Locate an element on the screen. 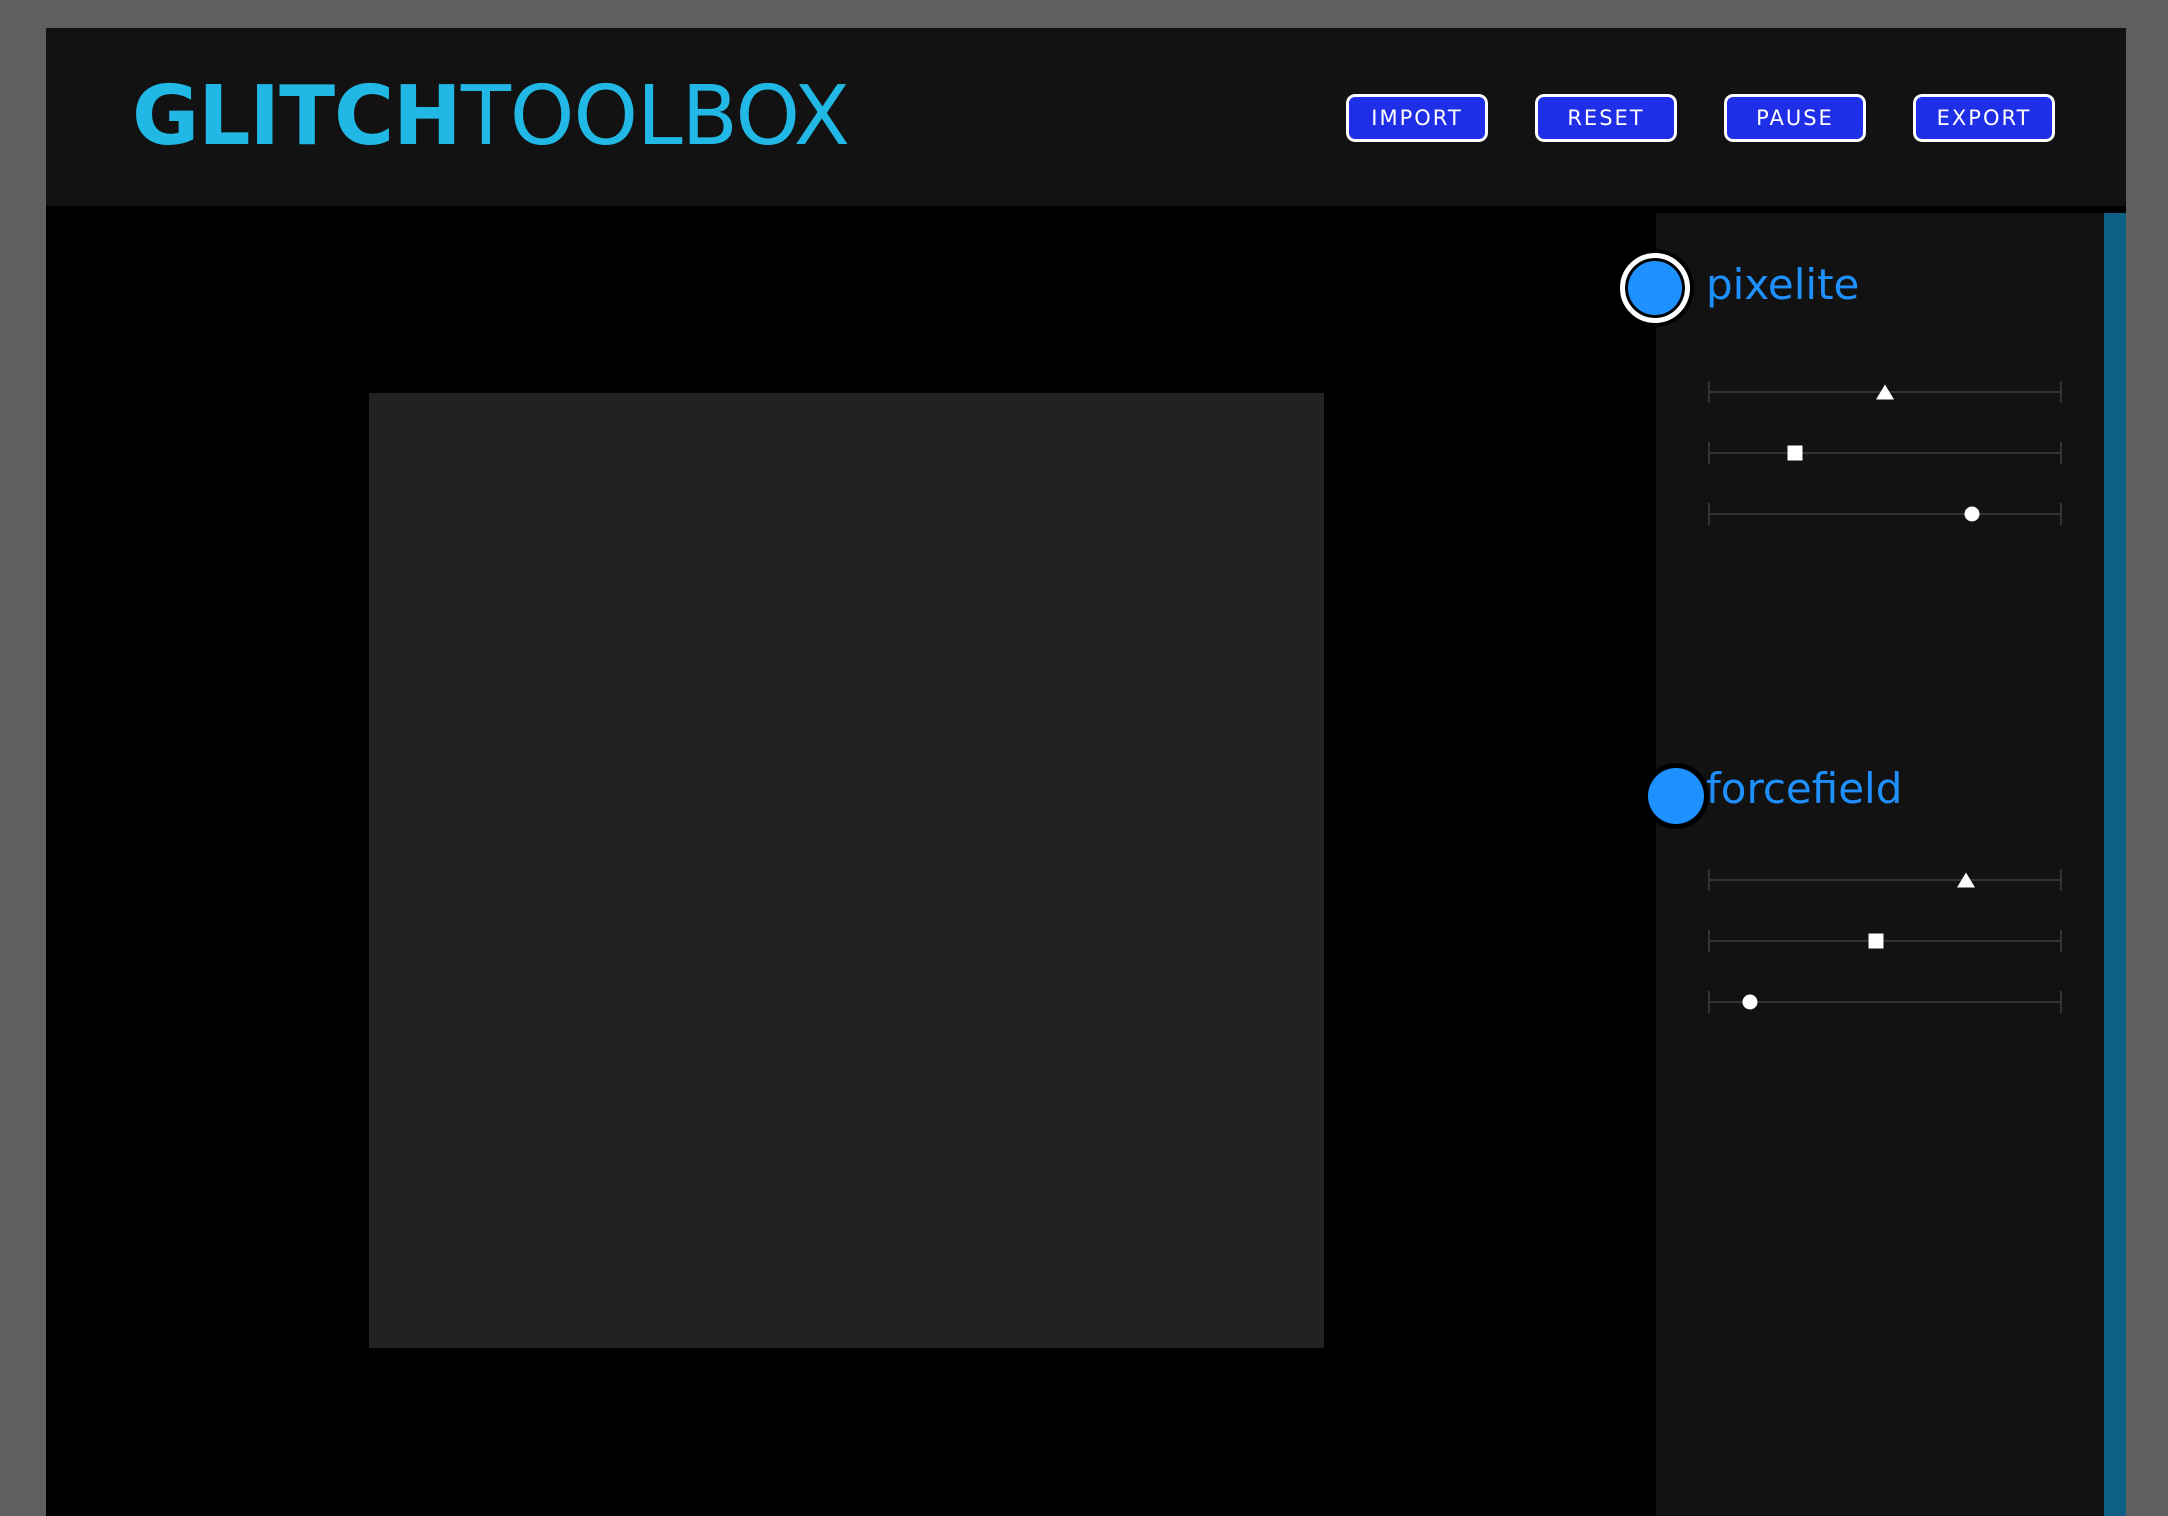 The width and height of the screenshot is (2168, 1516). logo-glitch: GLITCH is located at coordinates (297, 116).